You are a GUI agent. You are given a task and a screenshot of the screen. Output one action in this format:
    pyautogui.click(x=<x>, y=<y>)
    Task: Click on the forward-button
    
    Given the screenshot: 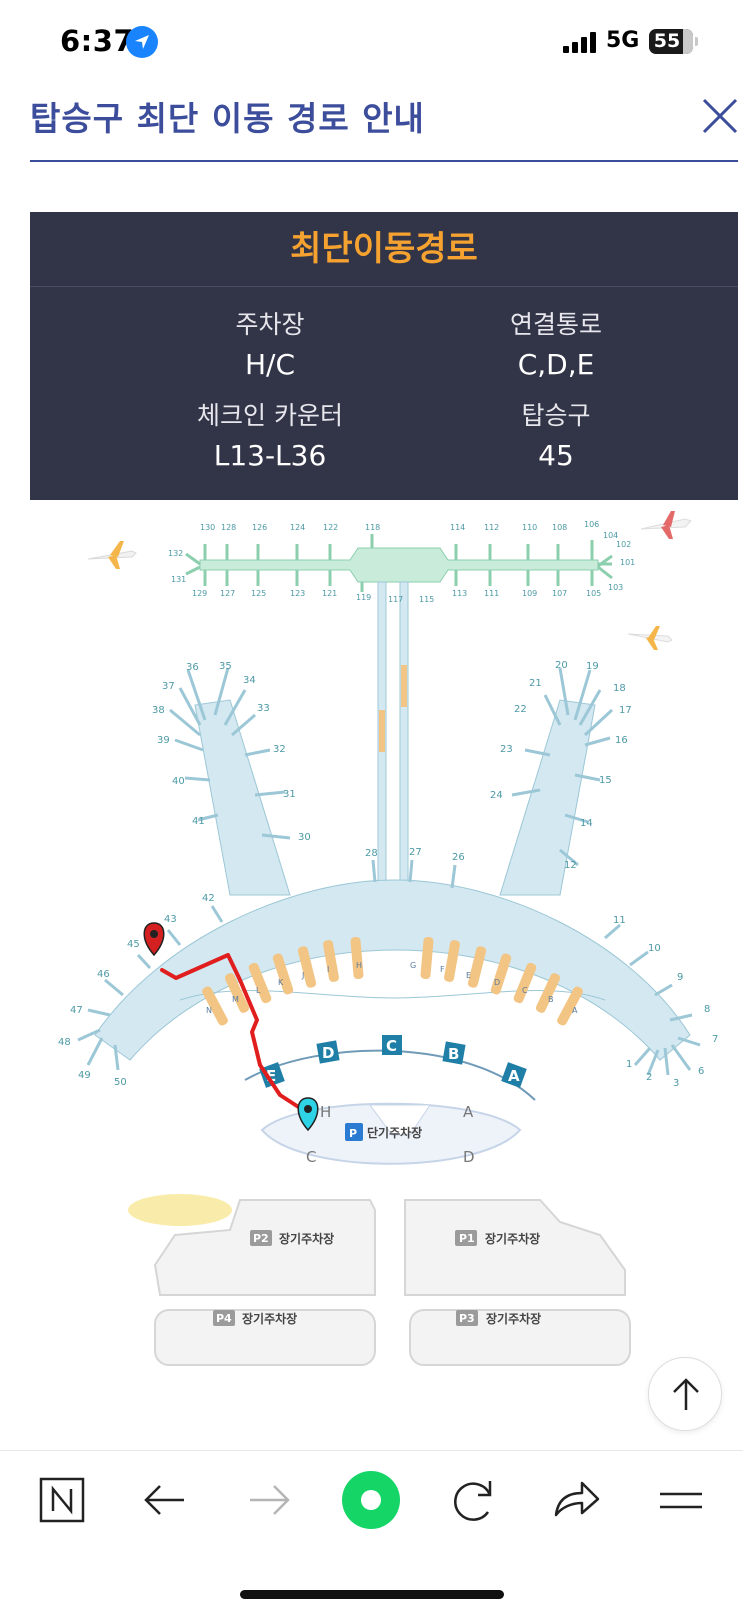 What is the action you would take?
    pyautogui.click(x=270, y=1501)
    